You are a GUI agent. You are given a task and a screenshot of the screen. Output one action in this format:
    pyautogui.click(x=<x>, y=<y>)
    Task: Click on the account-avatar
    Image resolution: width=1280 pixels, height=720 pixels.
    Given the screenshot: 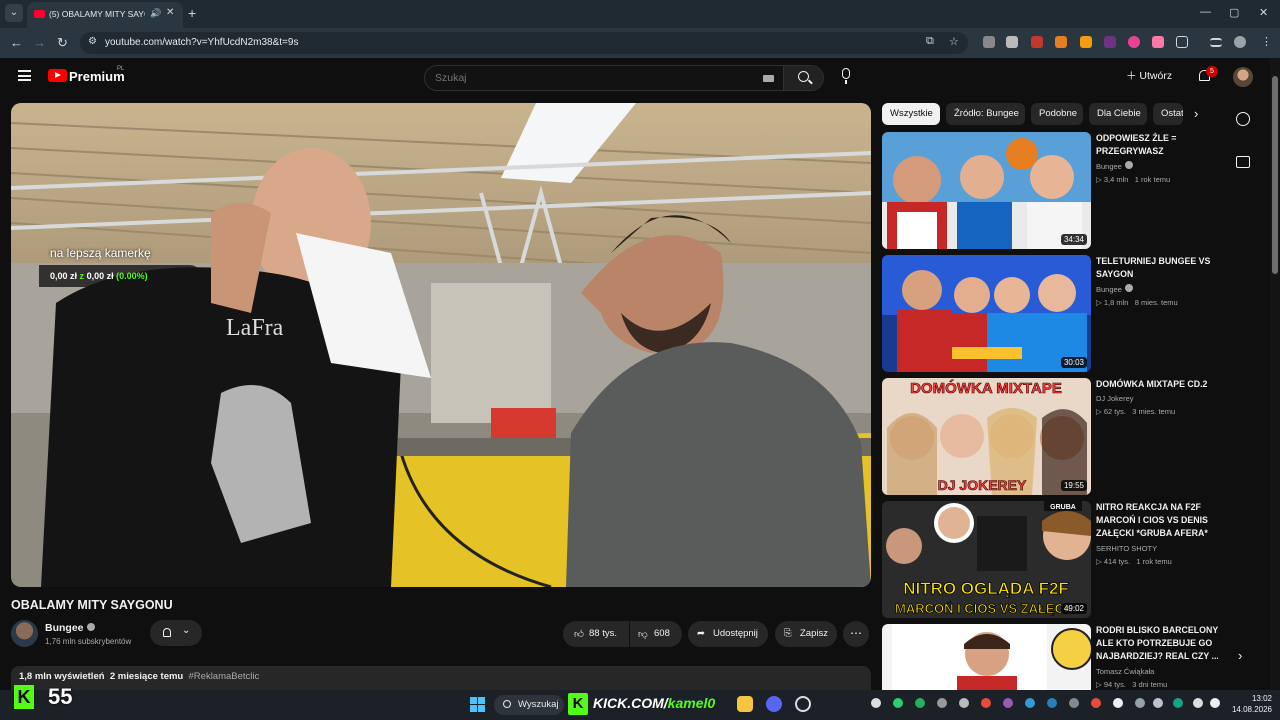 What is the action you would take?
    pyautogui.click(x=1243, y=77)
    